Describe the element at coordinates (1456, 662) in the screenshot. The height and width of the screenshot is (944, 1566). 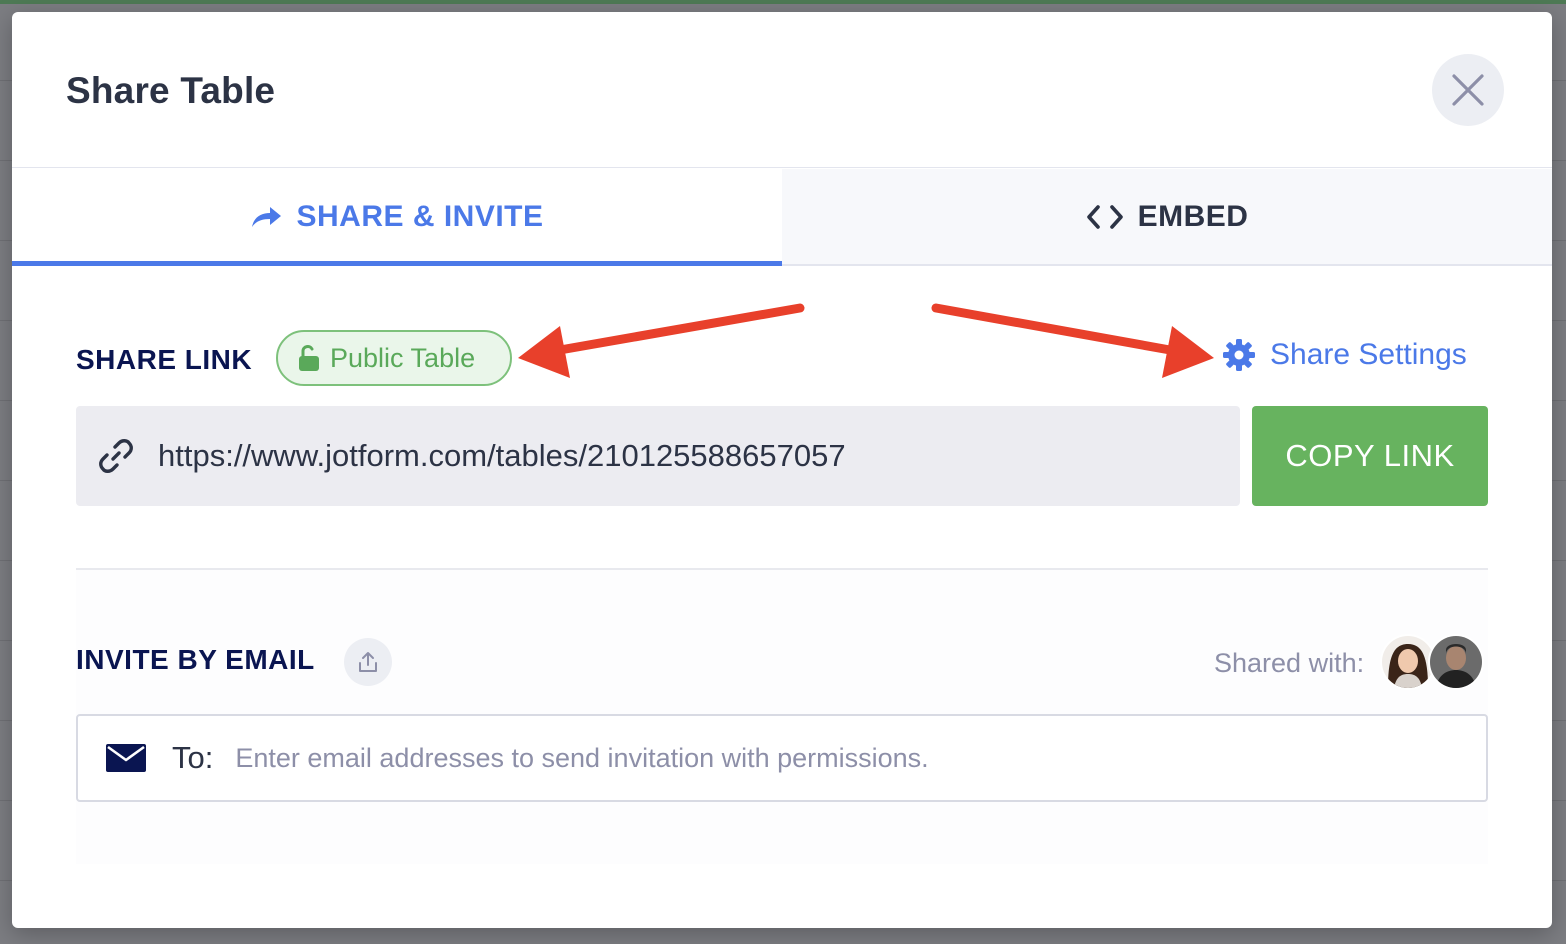
I see `avatar` at that location.